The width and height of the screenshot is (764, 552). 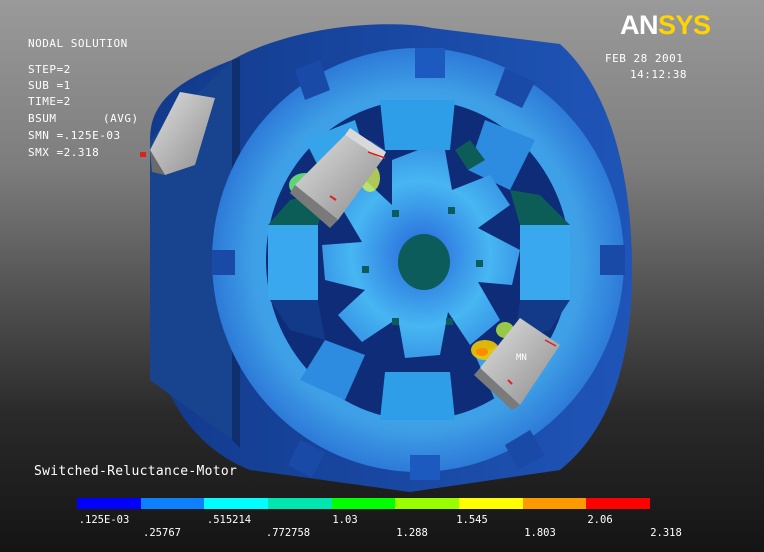 What do you see at coordinates (42, 118) in the screenshot?
I see `quantity-label: BSUM` at bounding box center [42, 118].